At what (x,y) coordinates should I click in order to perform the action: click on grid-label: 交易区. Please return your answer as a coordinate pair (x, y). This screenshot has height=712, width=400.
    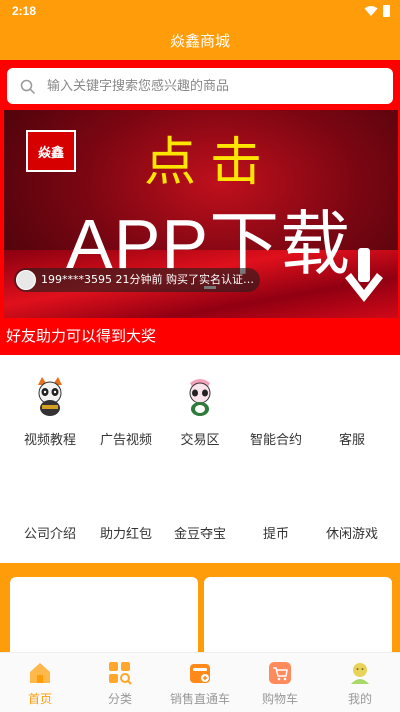
    Looking at the image, I should click on (200, 440).